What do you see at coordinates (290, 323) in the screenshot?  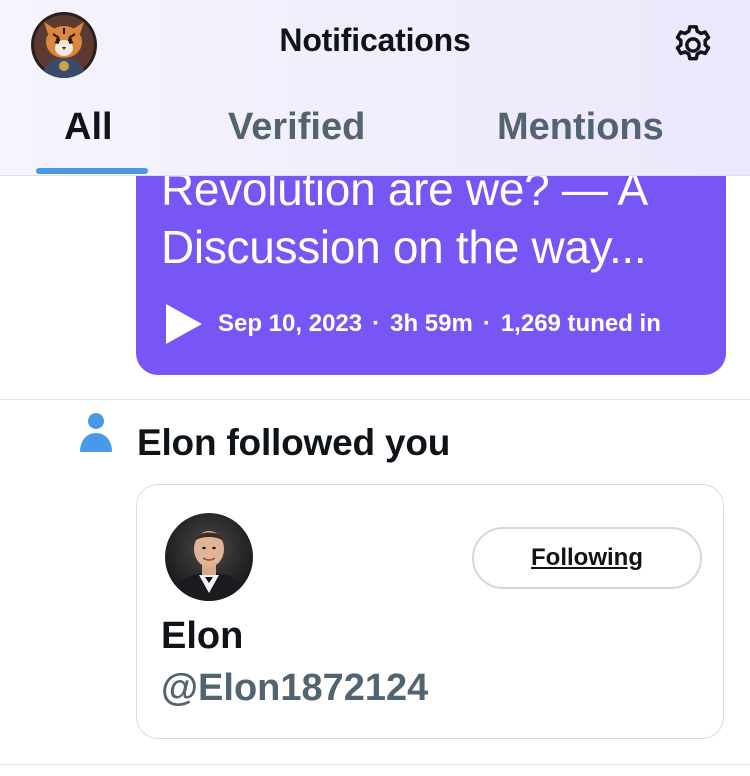 I see `space-date: Sep 10, 2023` at bounding box center [290, 323].